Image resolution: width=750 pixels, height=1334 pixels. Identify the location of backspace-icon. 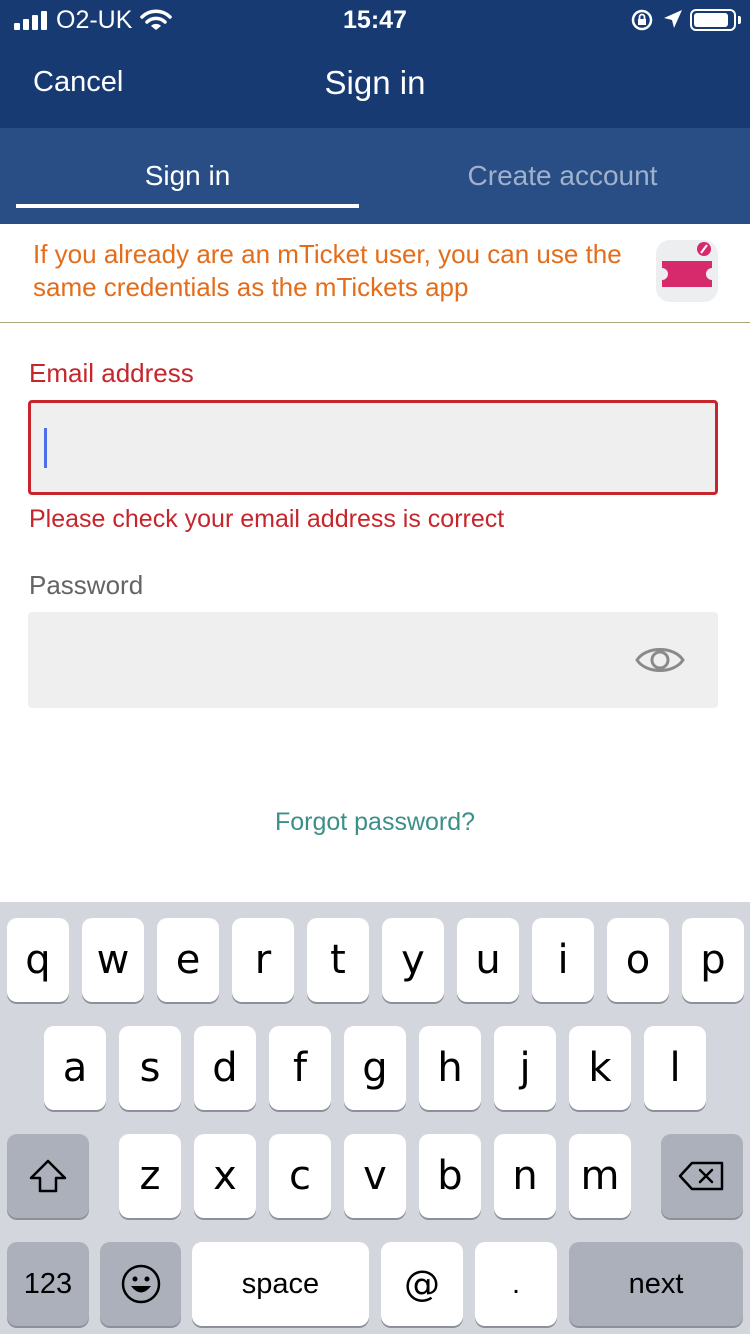
(701, 1176).